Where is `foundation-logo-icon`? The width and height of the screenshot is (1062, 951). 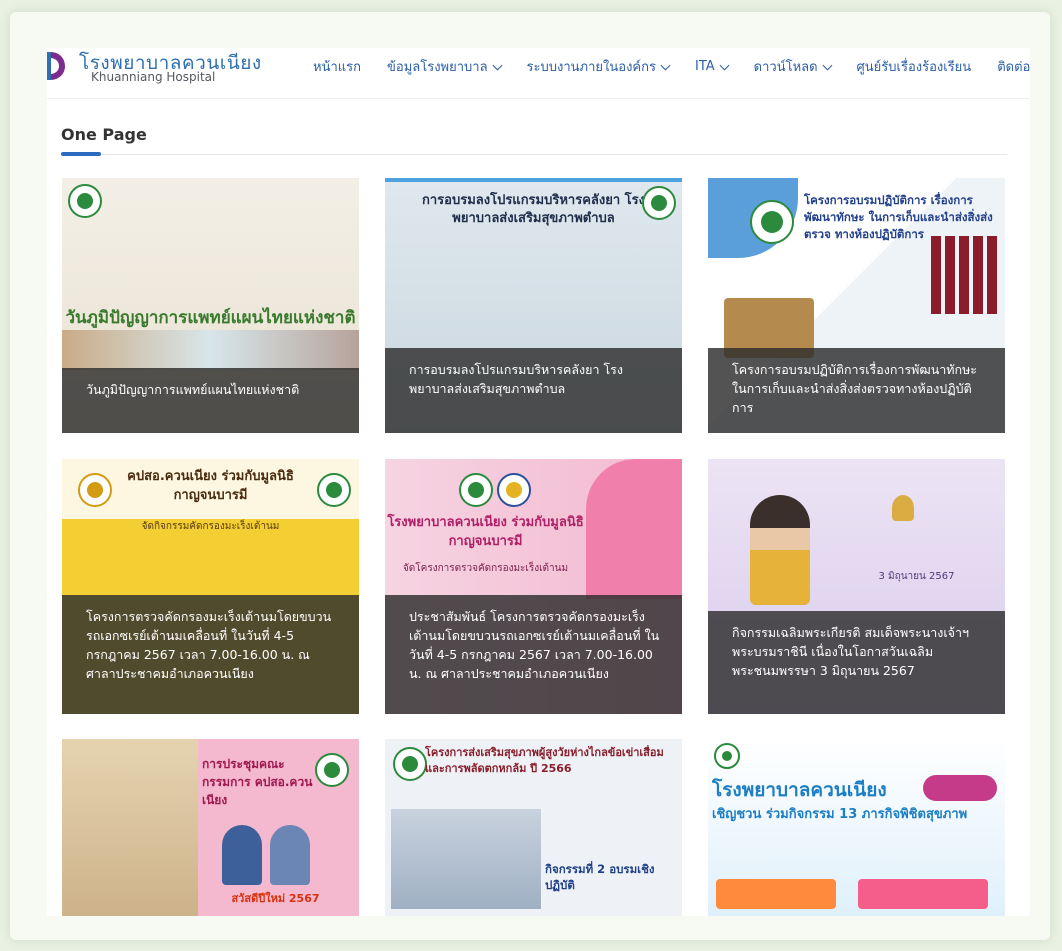 foundation-logo-icon is located at coordinates (514, 490).